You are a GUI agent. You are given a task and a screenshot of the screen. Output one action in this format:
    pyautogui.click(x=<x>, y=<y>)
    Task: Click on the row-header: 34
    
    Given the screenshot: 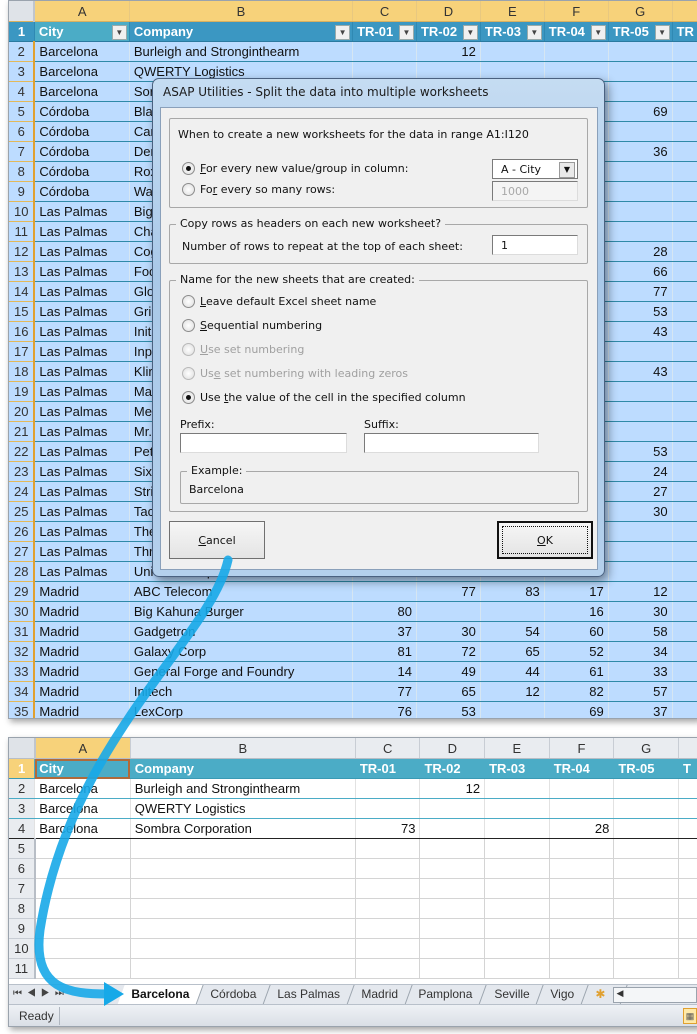 What is the action you would take?
    pyautogui.click(x=22, y=691)
    